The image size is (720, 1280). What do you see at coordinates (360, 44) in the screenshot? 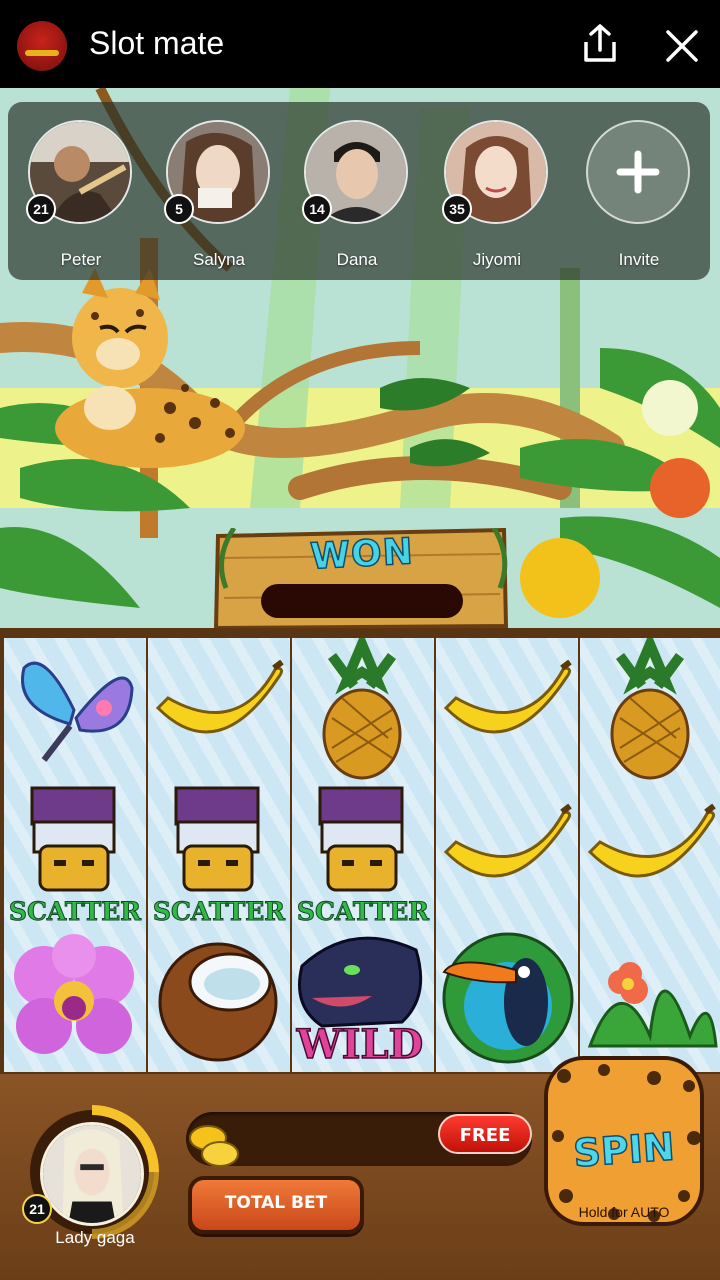
I see `top-app-bar: Slot mate` at bounding box center [360, 44].